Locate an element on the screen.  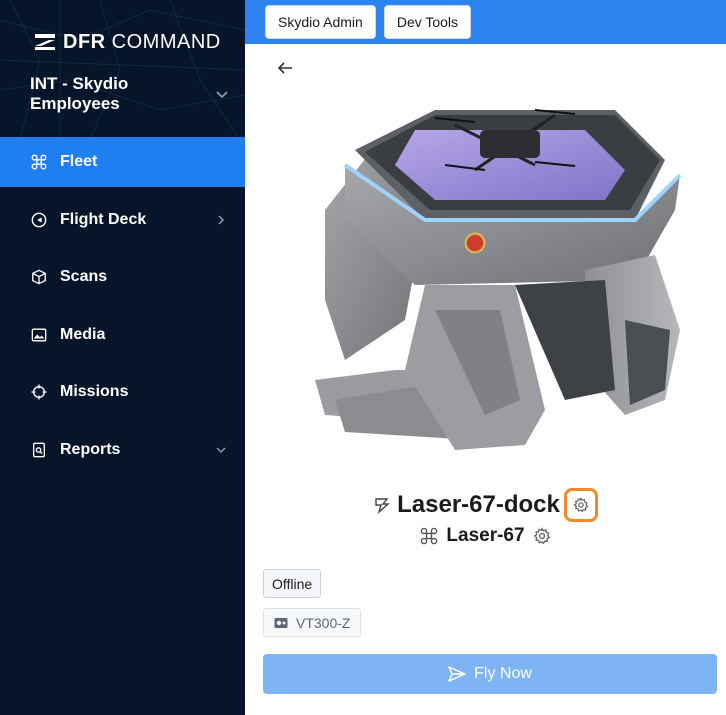
sidebar-item-label: Flight Deck is located at coordinates (103, 219).